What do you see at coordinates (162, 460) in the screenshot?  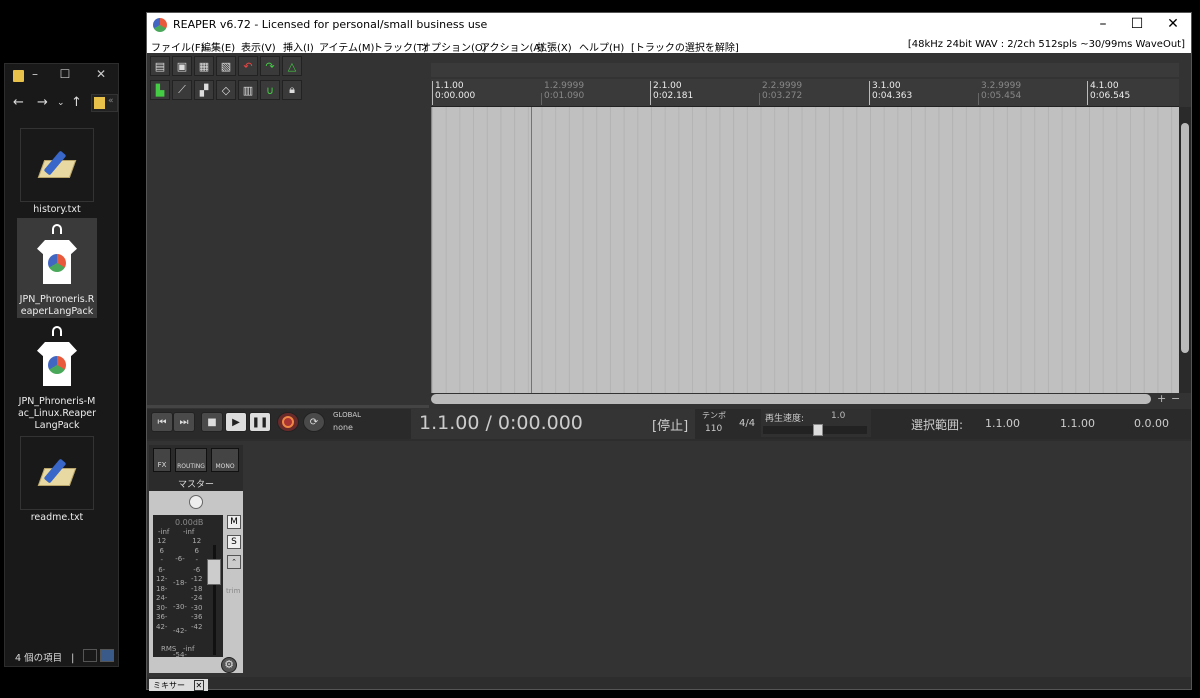 I see `fx-button: FX` at bounding box center [162, 460].